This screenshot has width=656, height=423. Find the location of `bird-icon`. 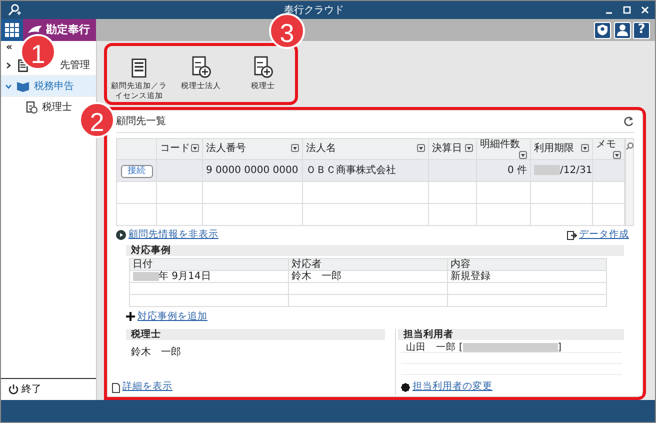

bird-icon is located at coordinates (35, 30).